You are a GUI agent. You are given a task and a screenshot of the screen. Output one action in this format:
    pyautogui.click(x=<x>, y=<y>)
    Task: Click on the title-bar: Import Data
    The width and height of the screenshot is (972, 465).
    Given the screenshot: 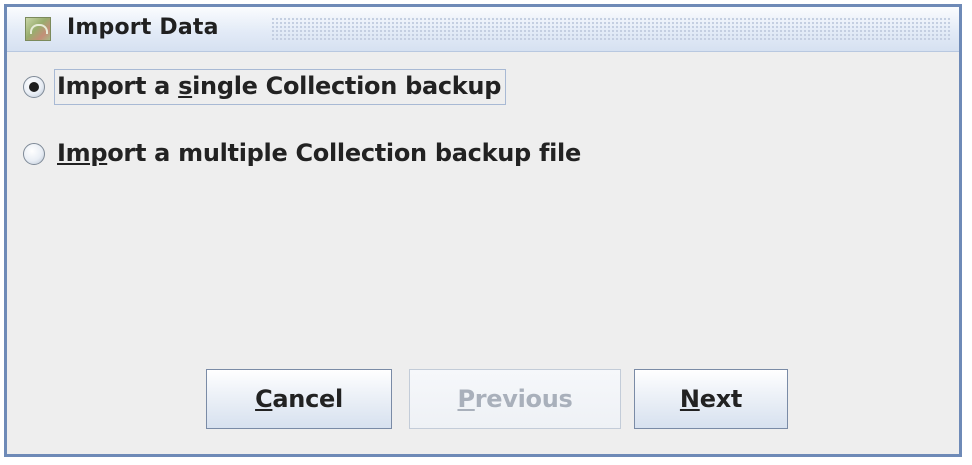 What is the action you would take?
    pyautogui.click(x=483, y=29)
    